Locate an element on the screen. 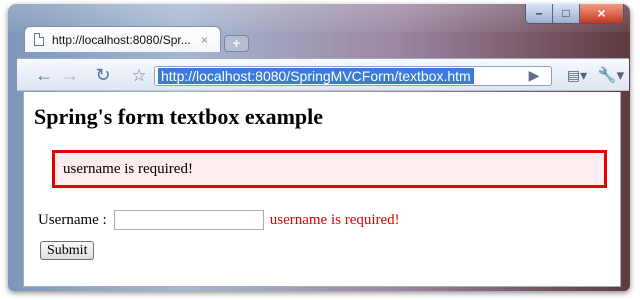 Image resolution: width=640 pixels, height=300 pixels. forward-icon: → is located at coordinates (70, 75).